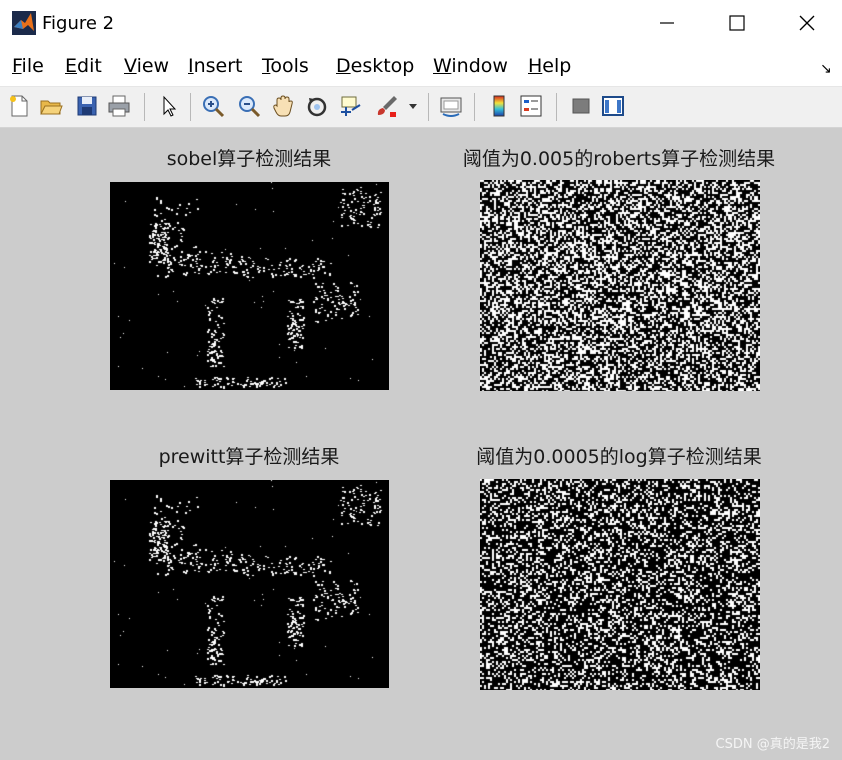  What do you see at coordinates (451, 106) in the screenshot?
I see `link-plot-icon` at bounding box center [451, 106].